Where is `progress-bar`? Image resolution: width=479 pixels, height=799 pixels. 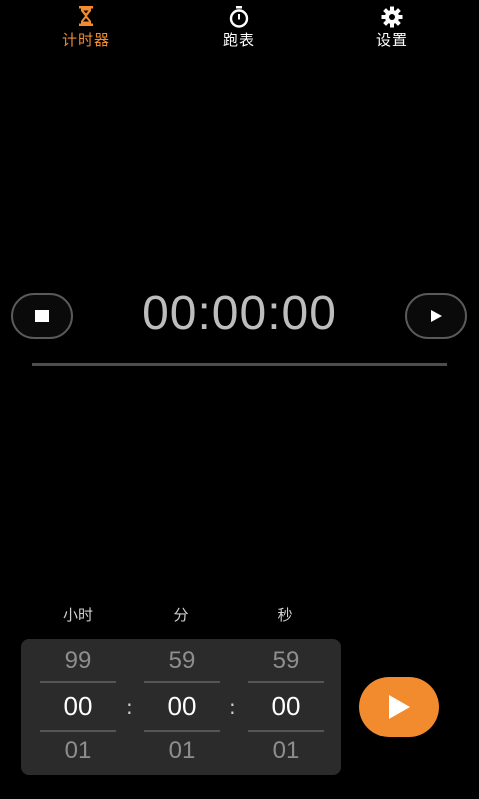 progress-bar is located at coordinates (239, 364).